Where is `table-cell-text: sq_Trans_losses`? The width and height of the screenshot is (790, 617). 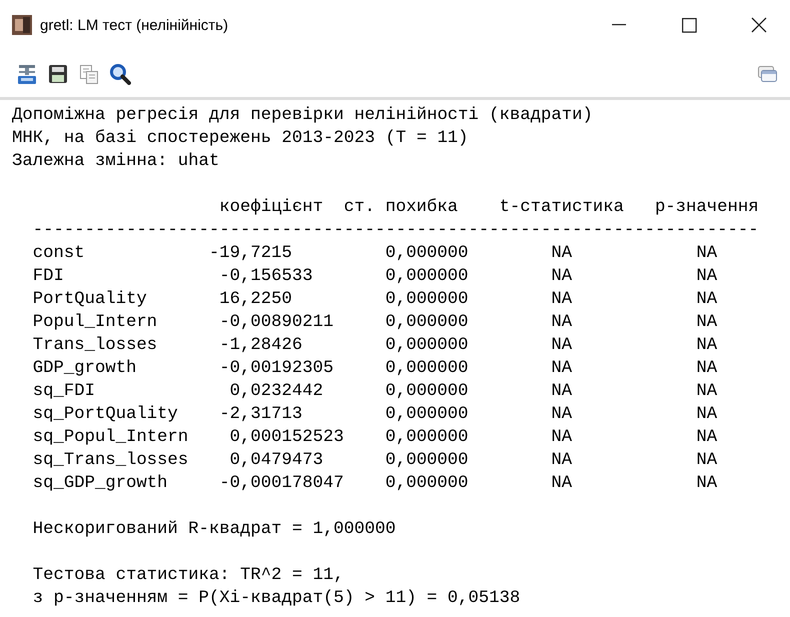 table-cell-text: sq_Trans_losses is located at coordinates (110, 461).